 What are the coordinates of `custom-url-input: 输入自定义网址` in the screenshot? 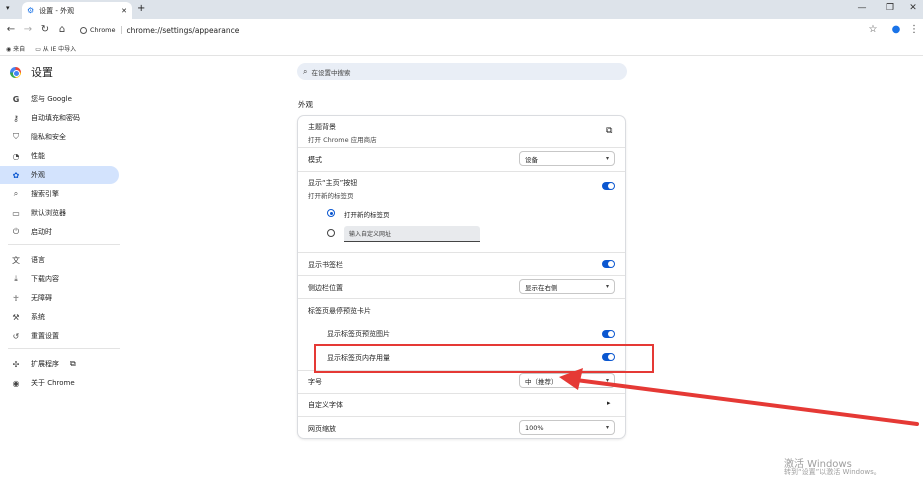 It's located at (412, 234).